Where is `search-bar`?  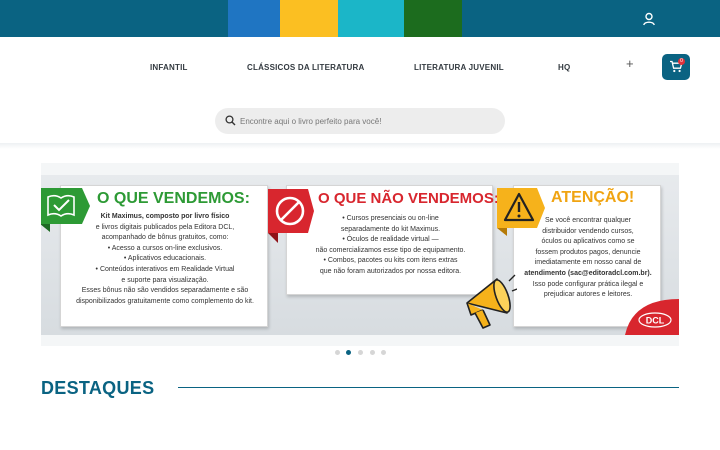
search-bar is located at coordinates (360, 121).